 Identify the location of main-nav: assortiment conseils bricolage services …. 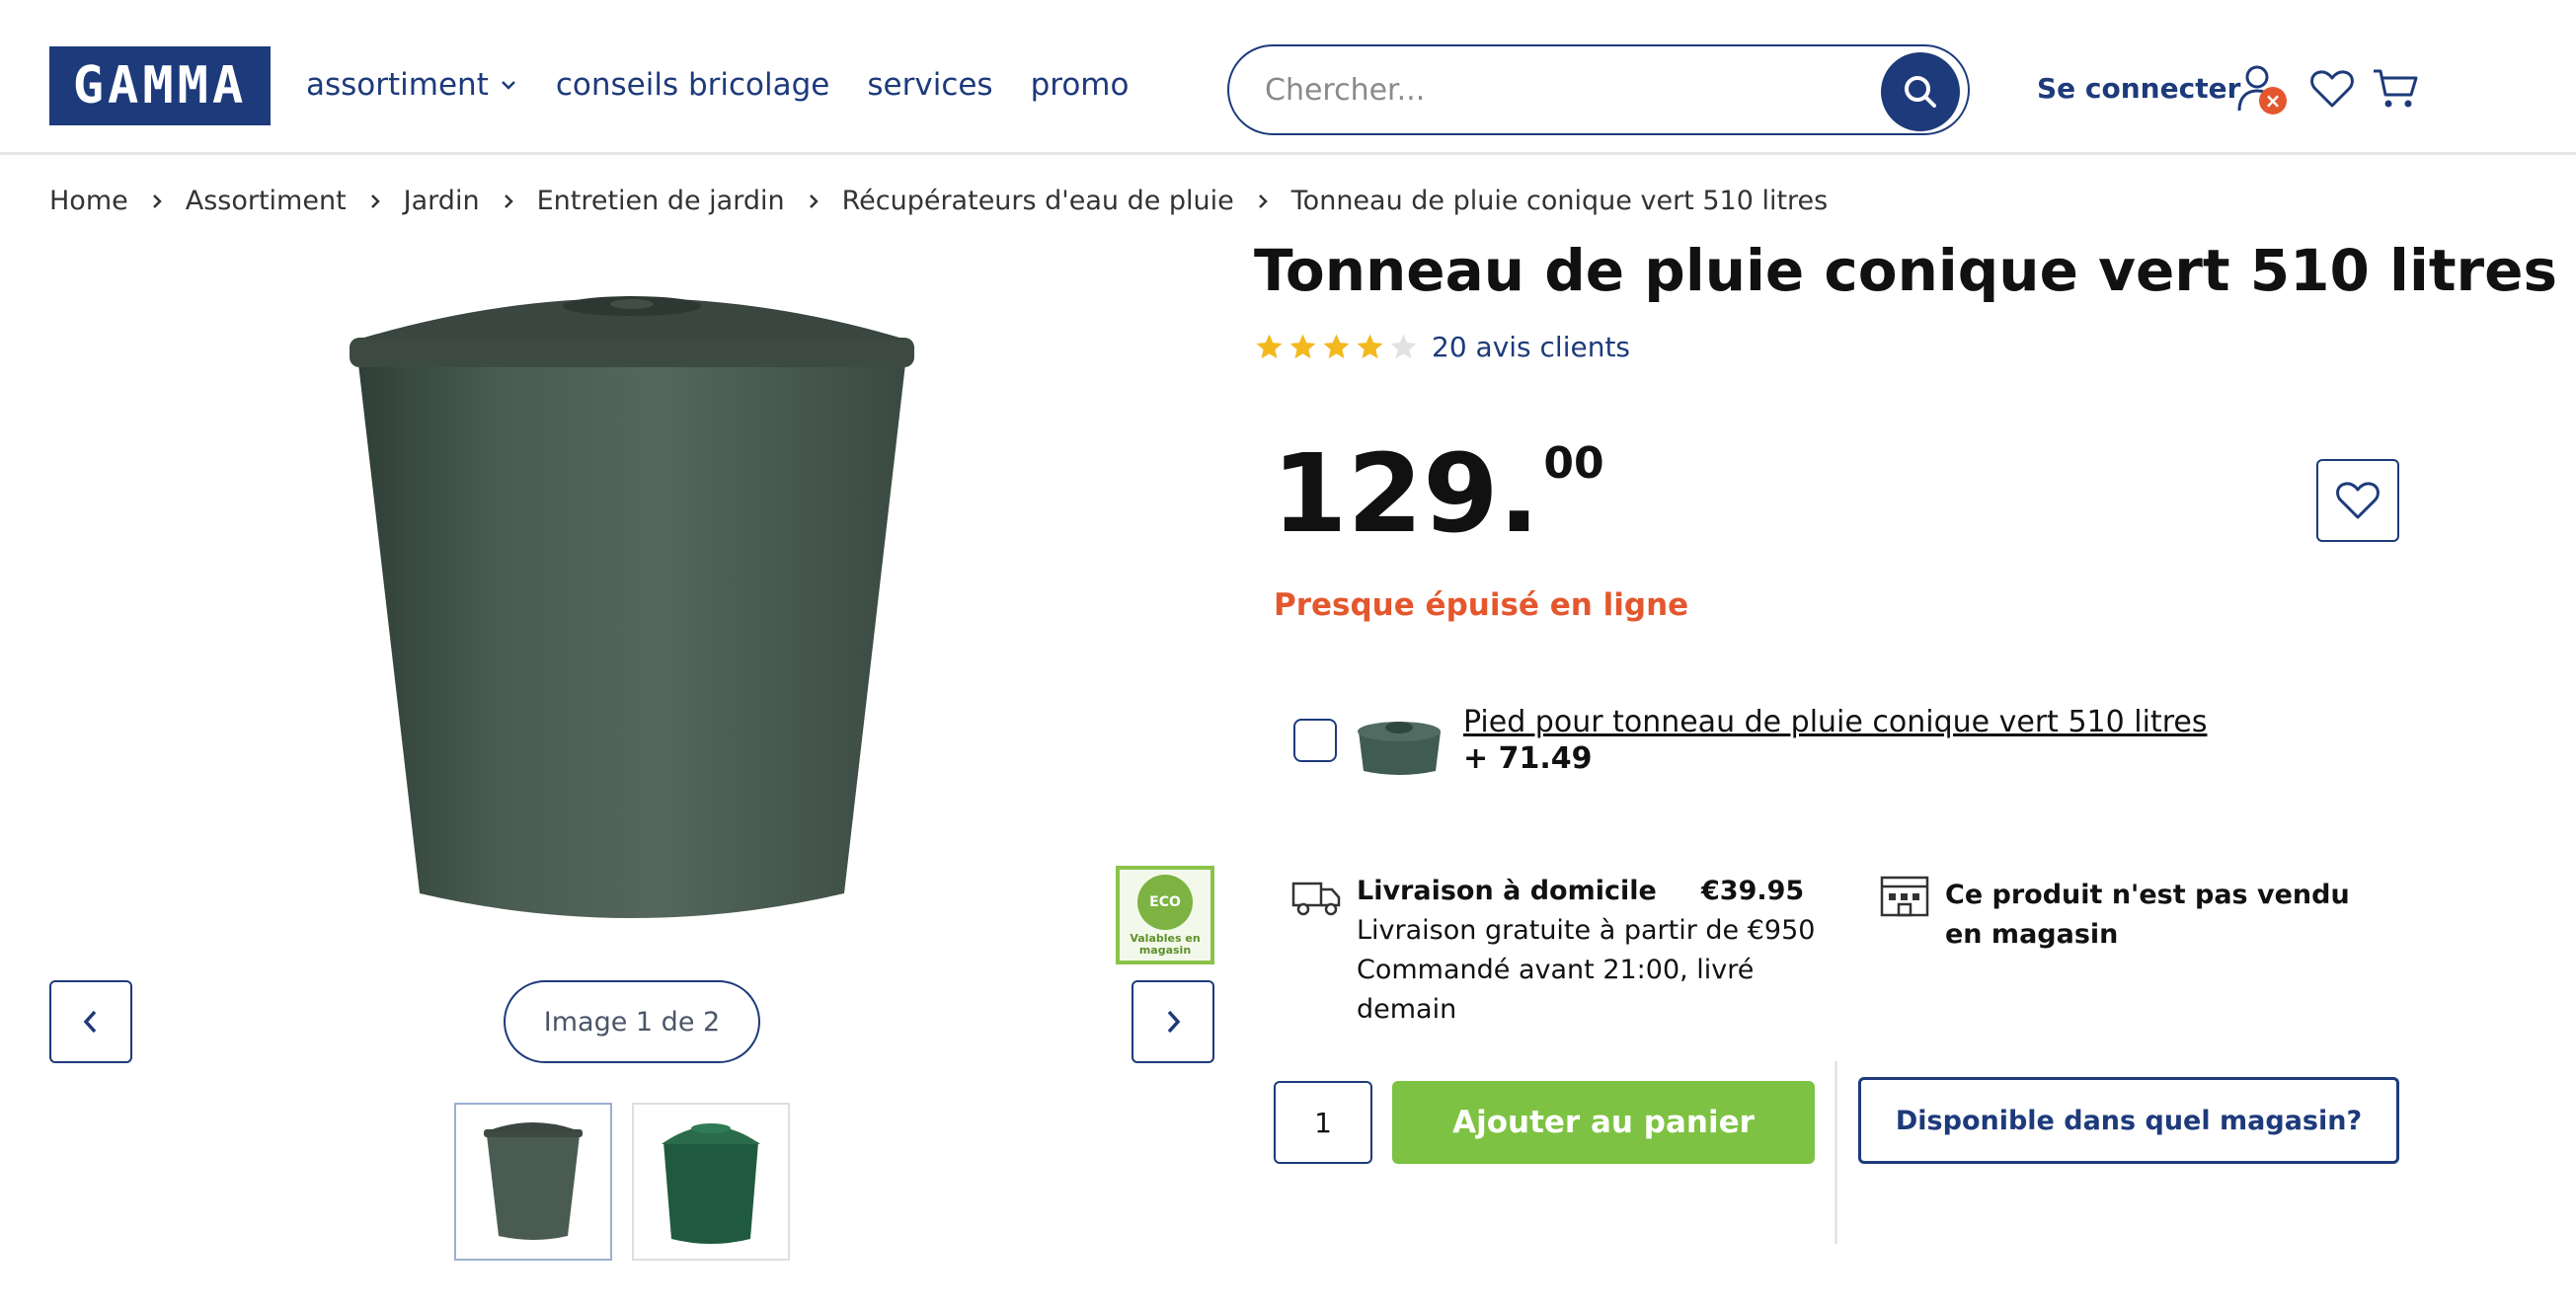
(736, 85).